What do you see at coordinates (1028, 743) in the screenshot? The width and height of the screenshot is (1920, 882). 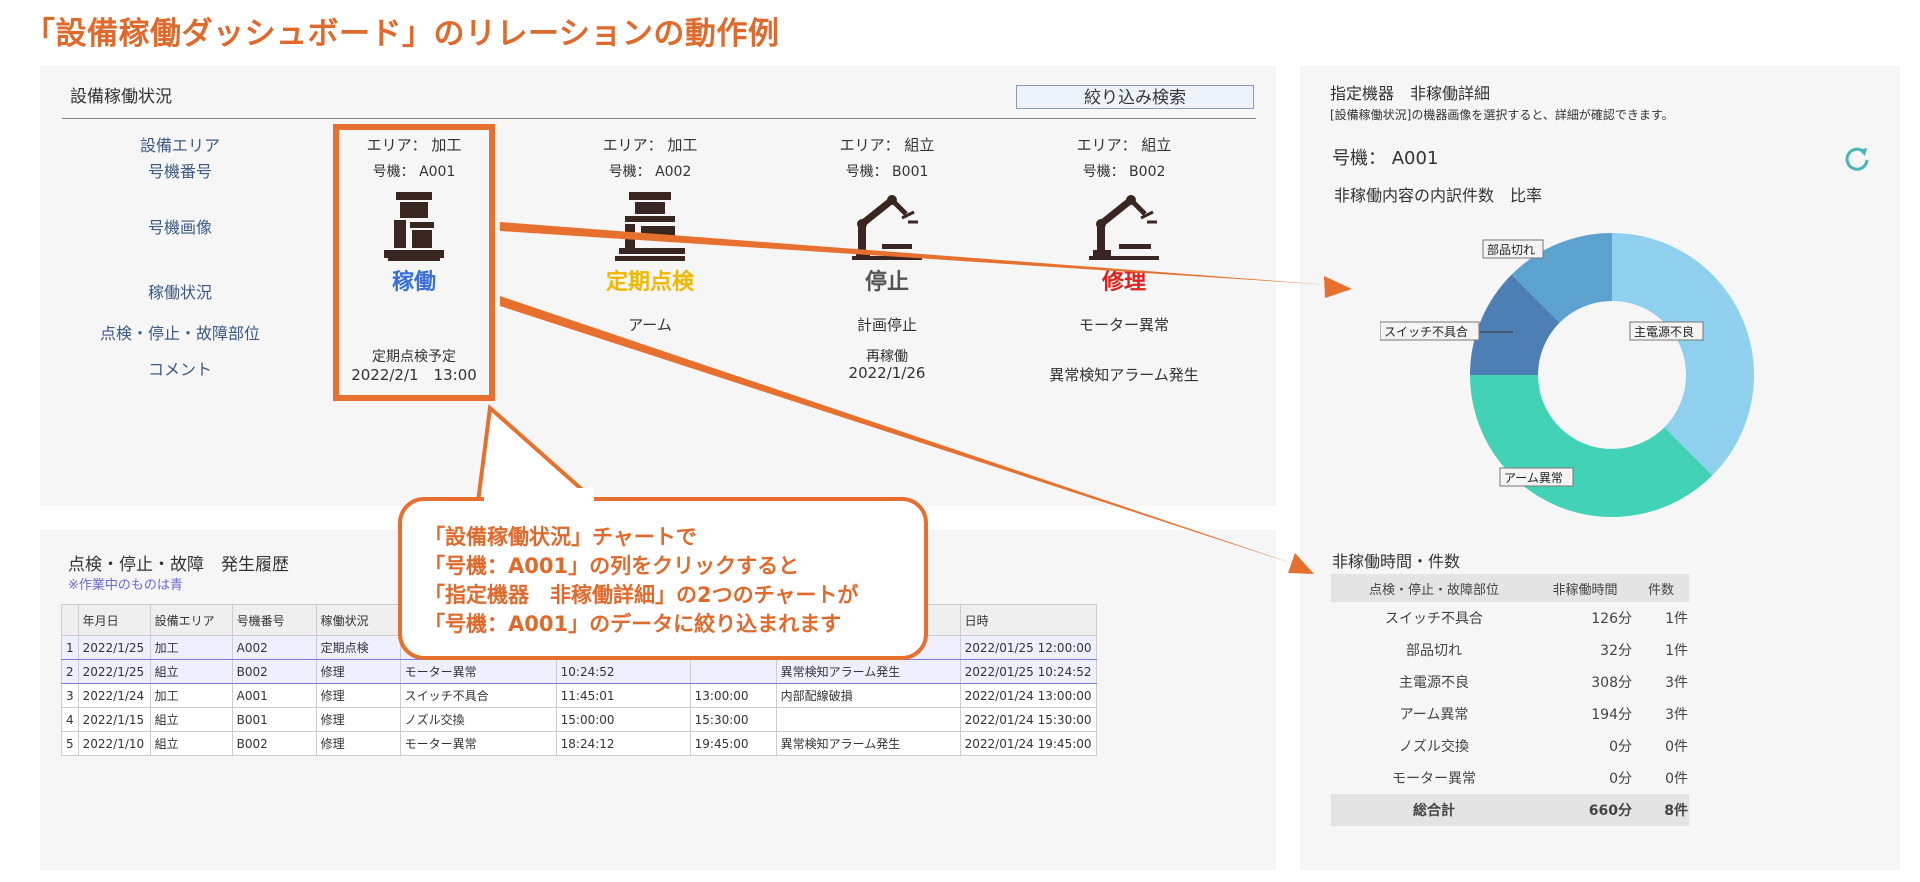 I see `cell: 2022/01/24 19:45:00` at bounding box center [1028, 743].